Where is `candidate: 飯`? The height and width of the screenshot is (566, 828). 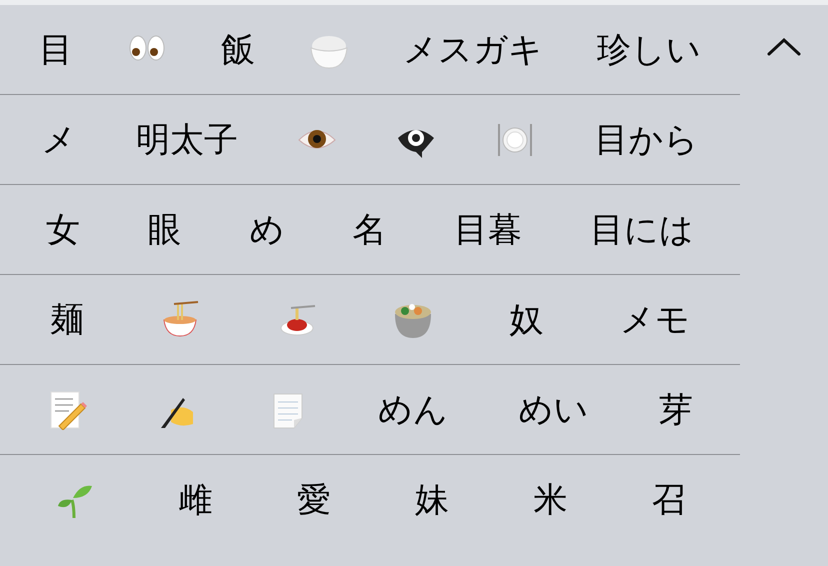 candidate: 飯 is located at coordinates (238, 49).